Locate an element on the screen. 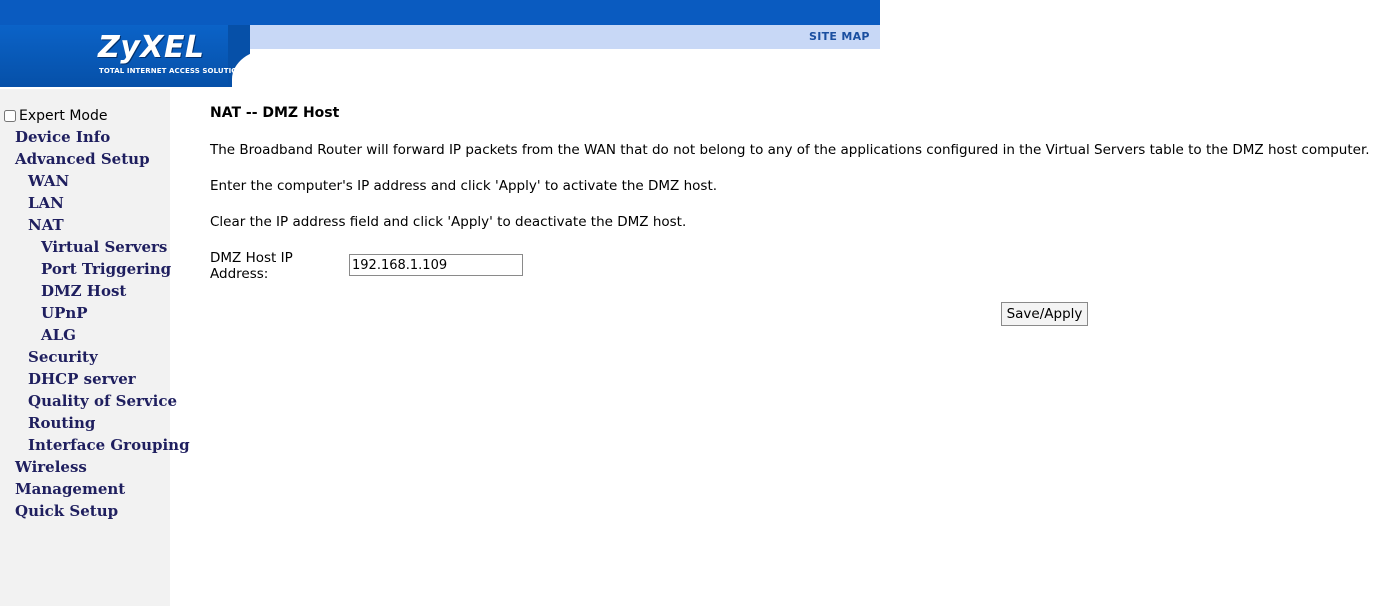  sidebar-item-dmz-host: DMZ Host is located at coordinates (83, 291).